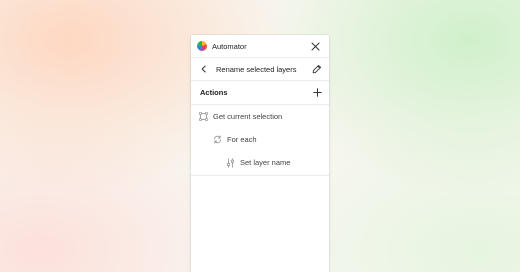 This screenshot has width=520, height=272. Describe the element at coordinates (260, 93) in the screenshot. I see `actions-section-header: Actions` at that location.